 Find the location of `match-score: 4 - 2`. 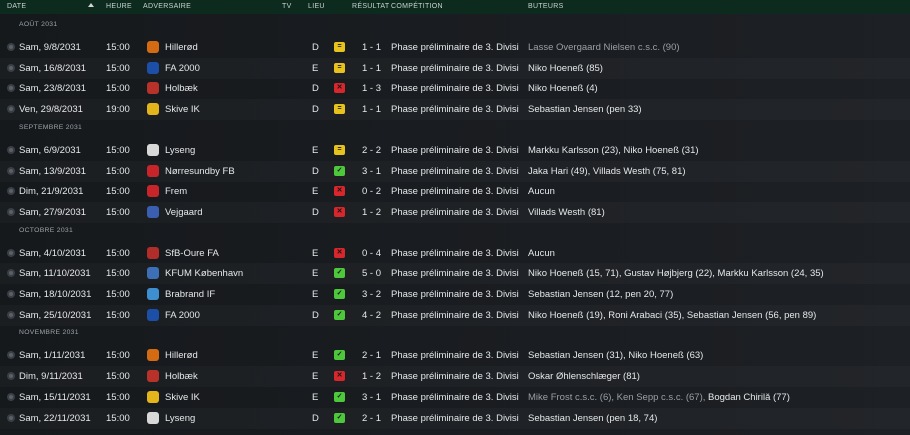

match-score: 4 - 2 is located at coordinates (371, 315).